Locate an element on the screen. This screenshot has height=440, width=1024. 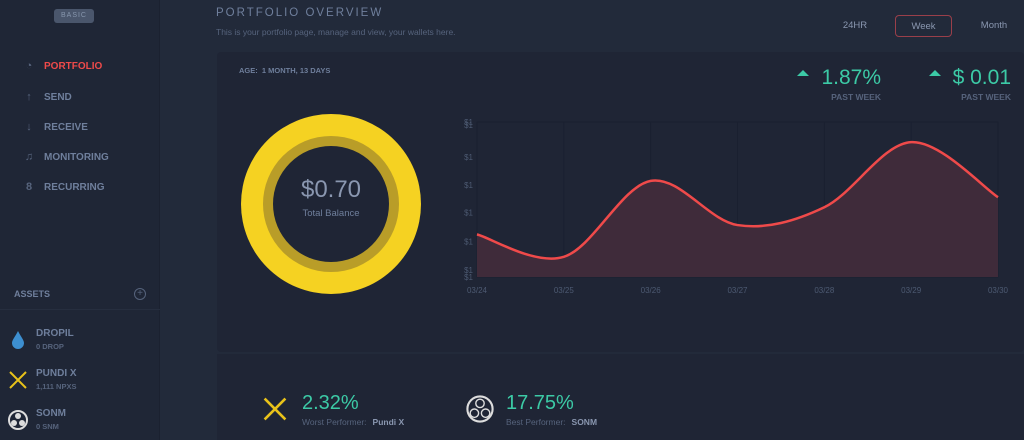
worst-asset: Pundi X is located at coordinates (388, 422).